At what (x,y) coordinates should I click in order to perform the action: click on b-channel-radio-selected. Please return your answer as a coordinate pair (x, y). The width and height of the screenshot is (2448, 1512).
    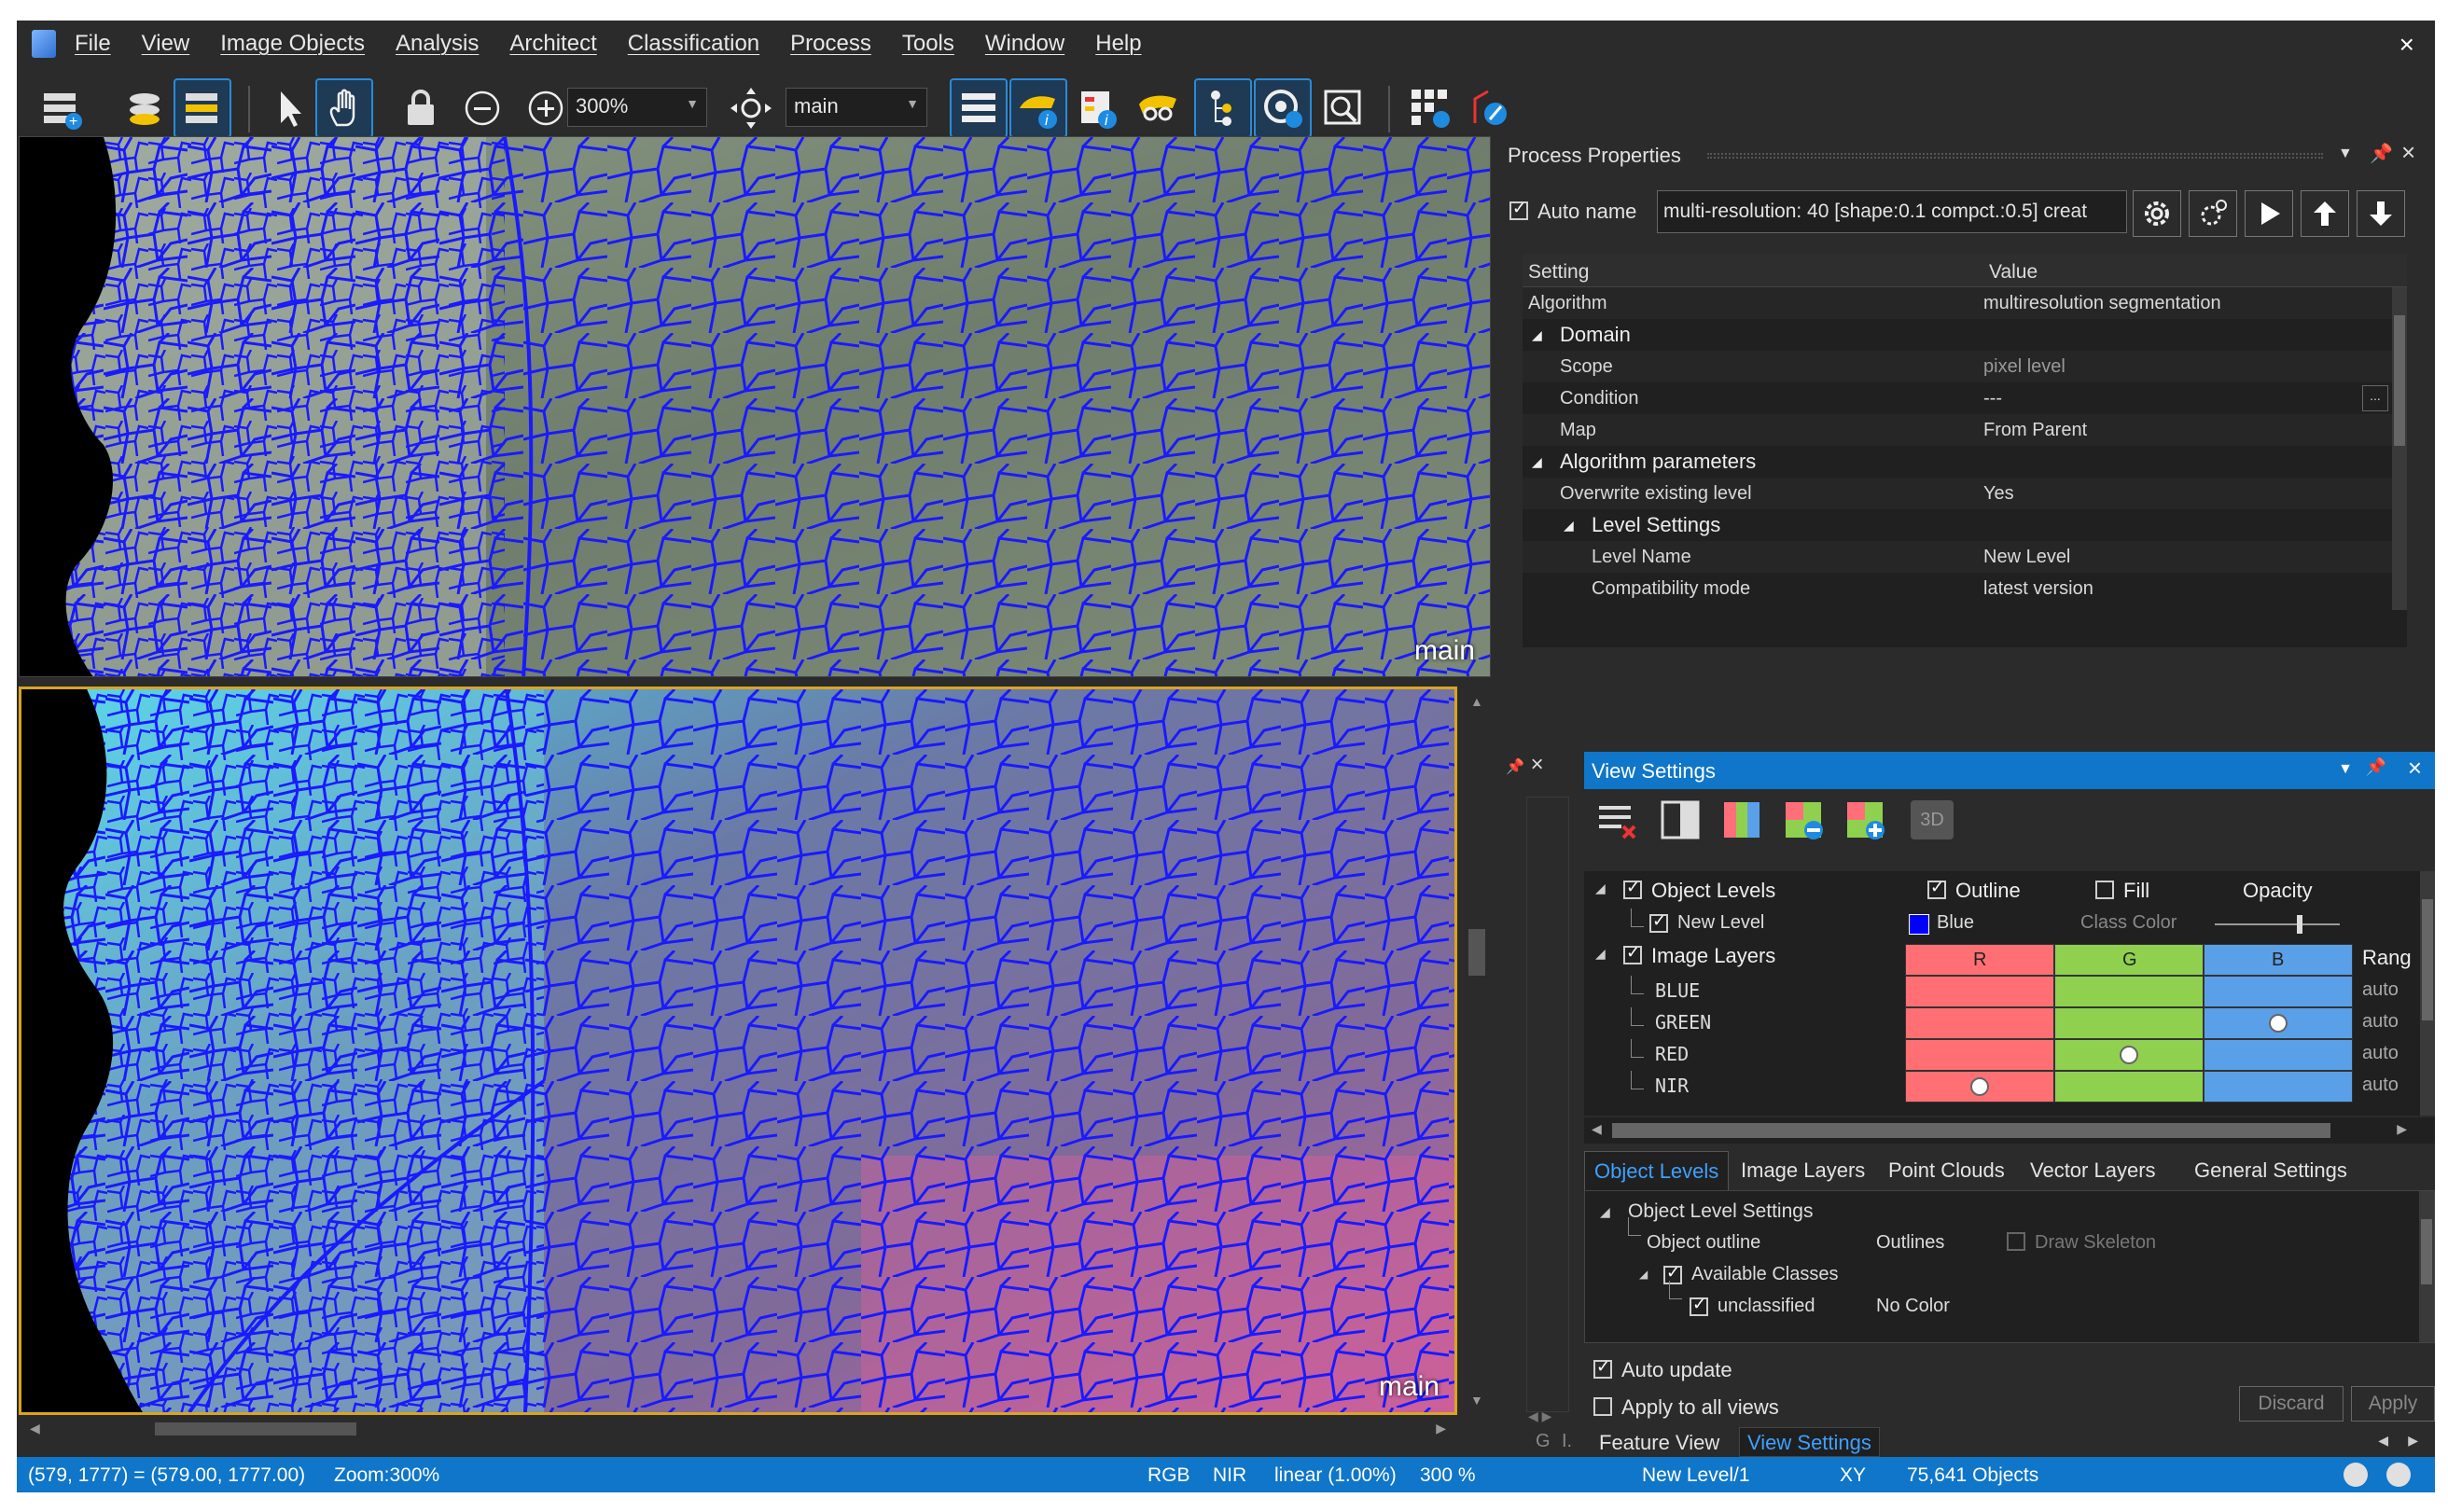
    Looking at the image, I should click on (2278, 1023).